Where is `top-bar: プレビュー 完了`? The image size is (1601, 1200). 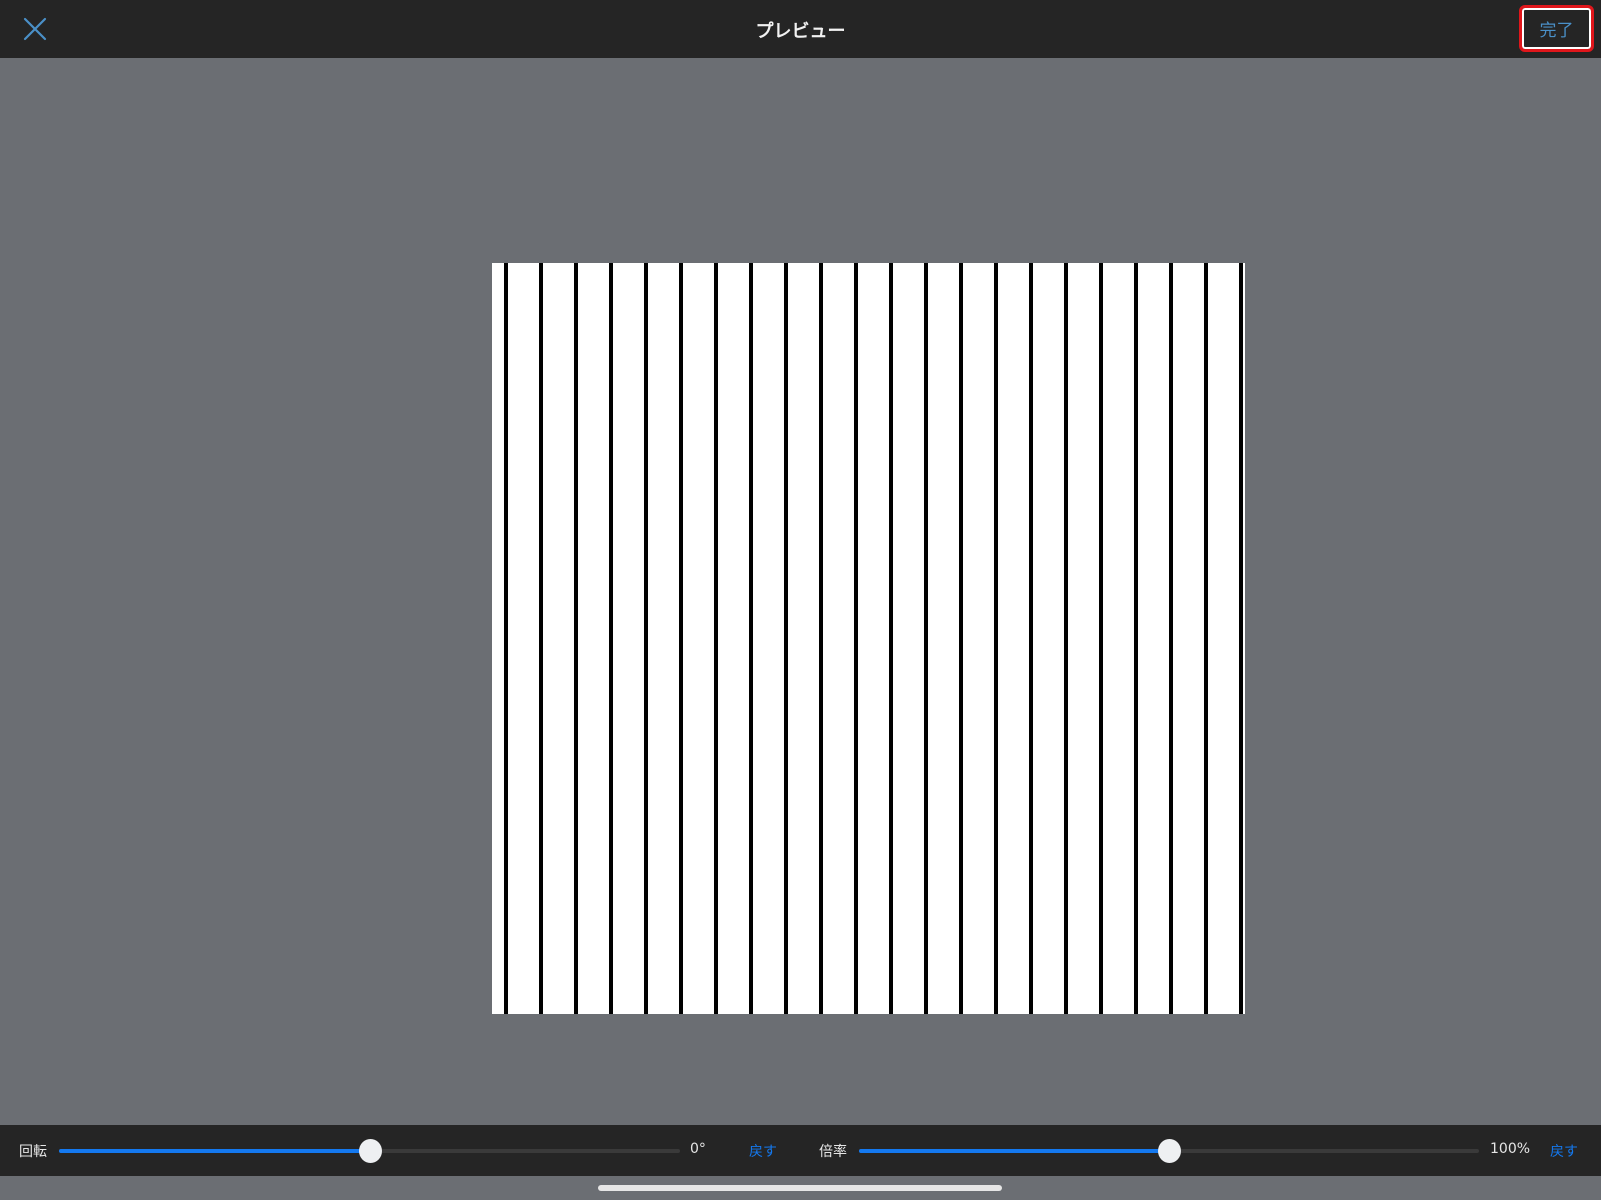 top-bar: プレビュー 完了 is located at coordinates (800, 29).